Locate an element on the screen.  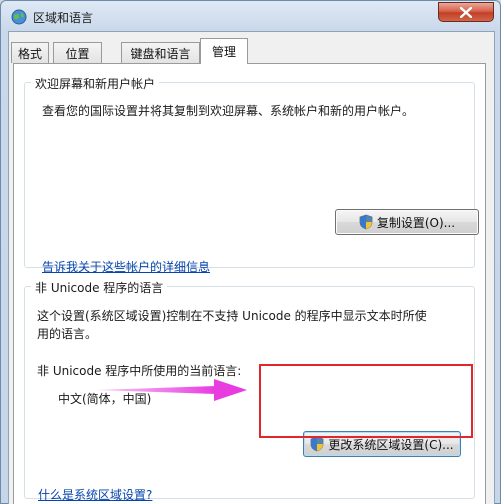
tab-administrative: 管理 is located at coordinates (224, 51).